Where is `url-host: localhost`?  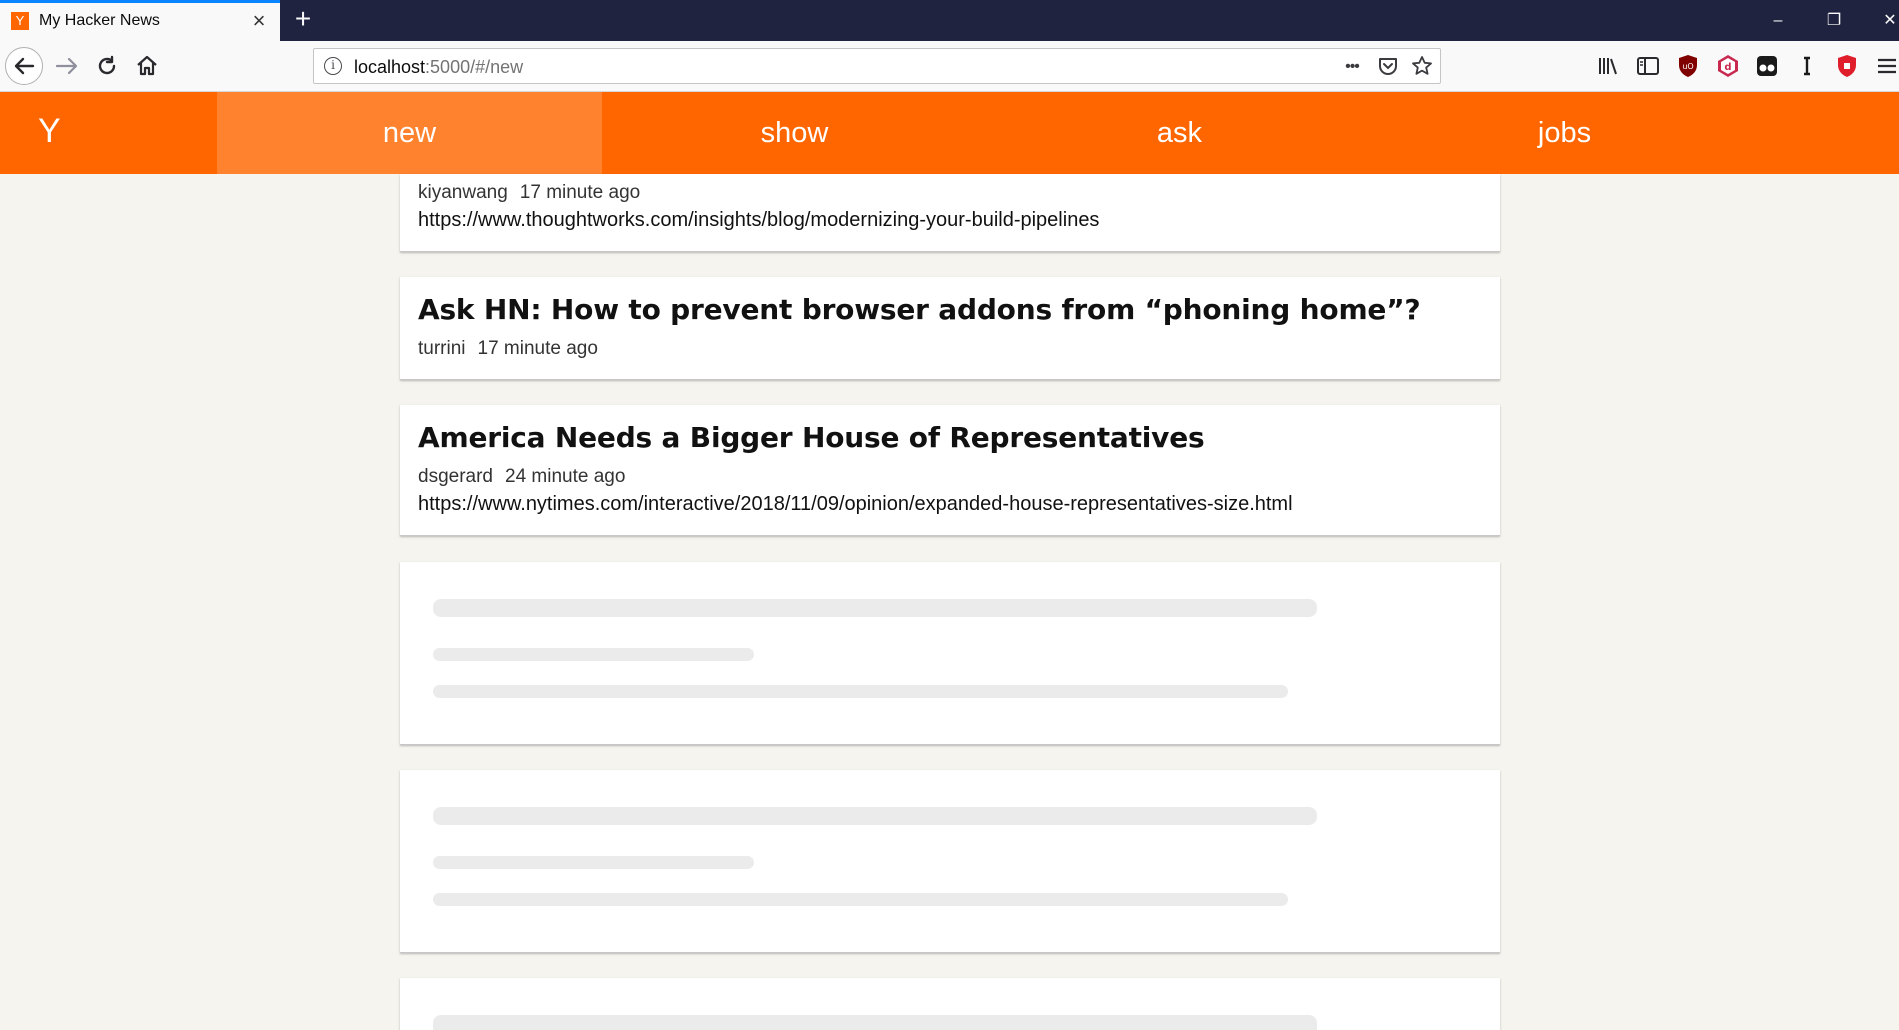 url-host: localhost is located at coordinates (390, 67).